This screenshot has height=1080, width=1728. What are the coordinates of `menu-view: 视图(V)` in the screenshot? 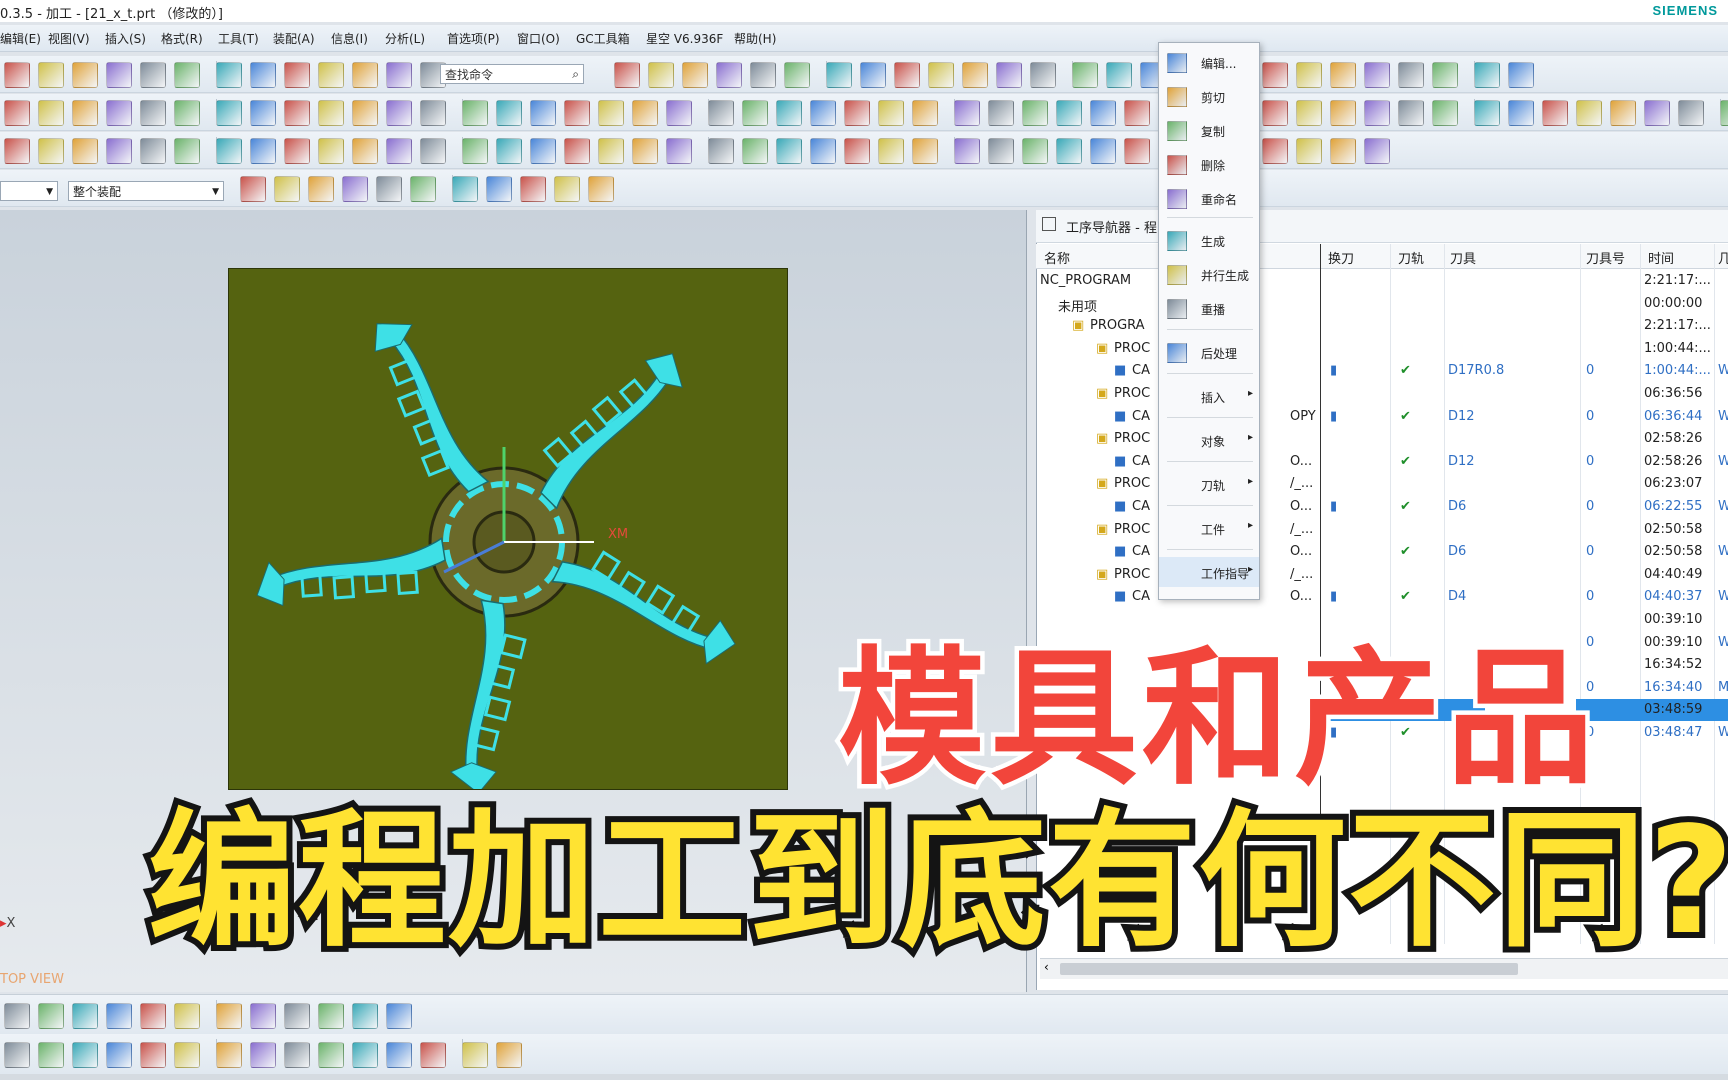 It's located at (69, 38).